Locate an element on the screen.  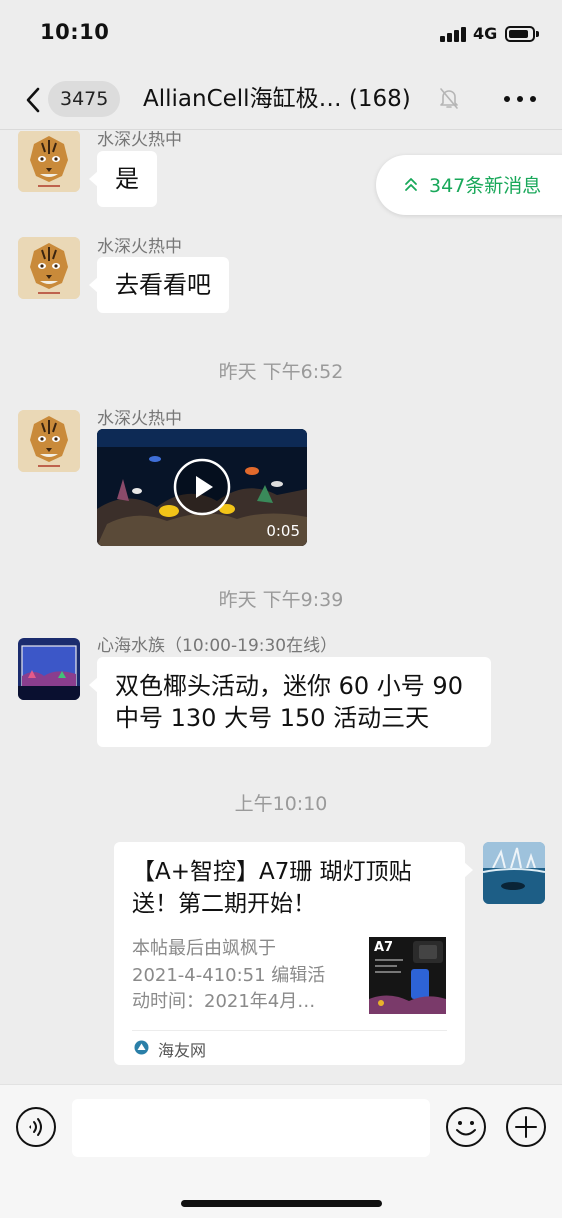
chat-header: 3475 AllianCell海缸极… (168) is located at coordinates (281, 99).